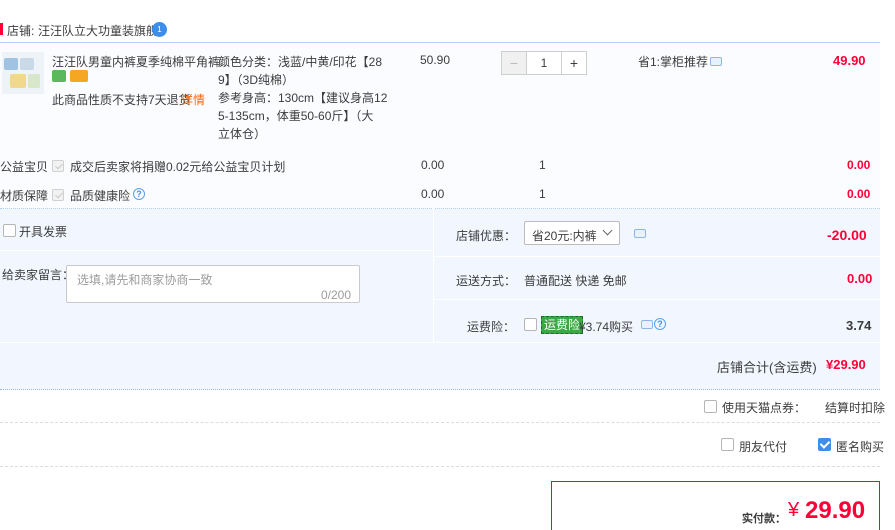 Image resolution: width=895 pixels, height=530 pixels. What do you see at coordinates (764, 519) in the screenshot?
I see `payment-label: 实付款：` at bounding box center [764, 519].